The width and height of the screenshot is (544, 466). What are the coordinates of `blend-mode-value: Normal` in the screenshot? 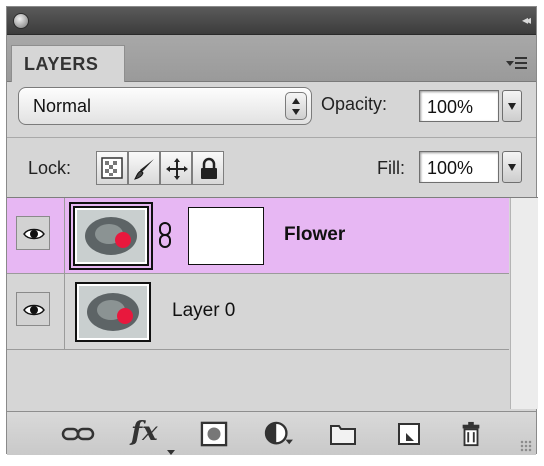 It's located at (62, 106).